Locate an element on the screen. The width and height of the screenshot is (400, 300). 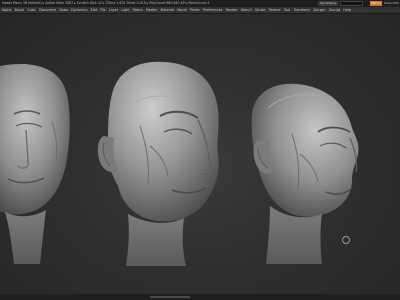
menu-movie: Movie is located at coordinates (182, 10).